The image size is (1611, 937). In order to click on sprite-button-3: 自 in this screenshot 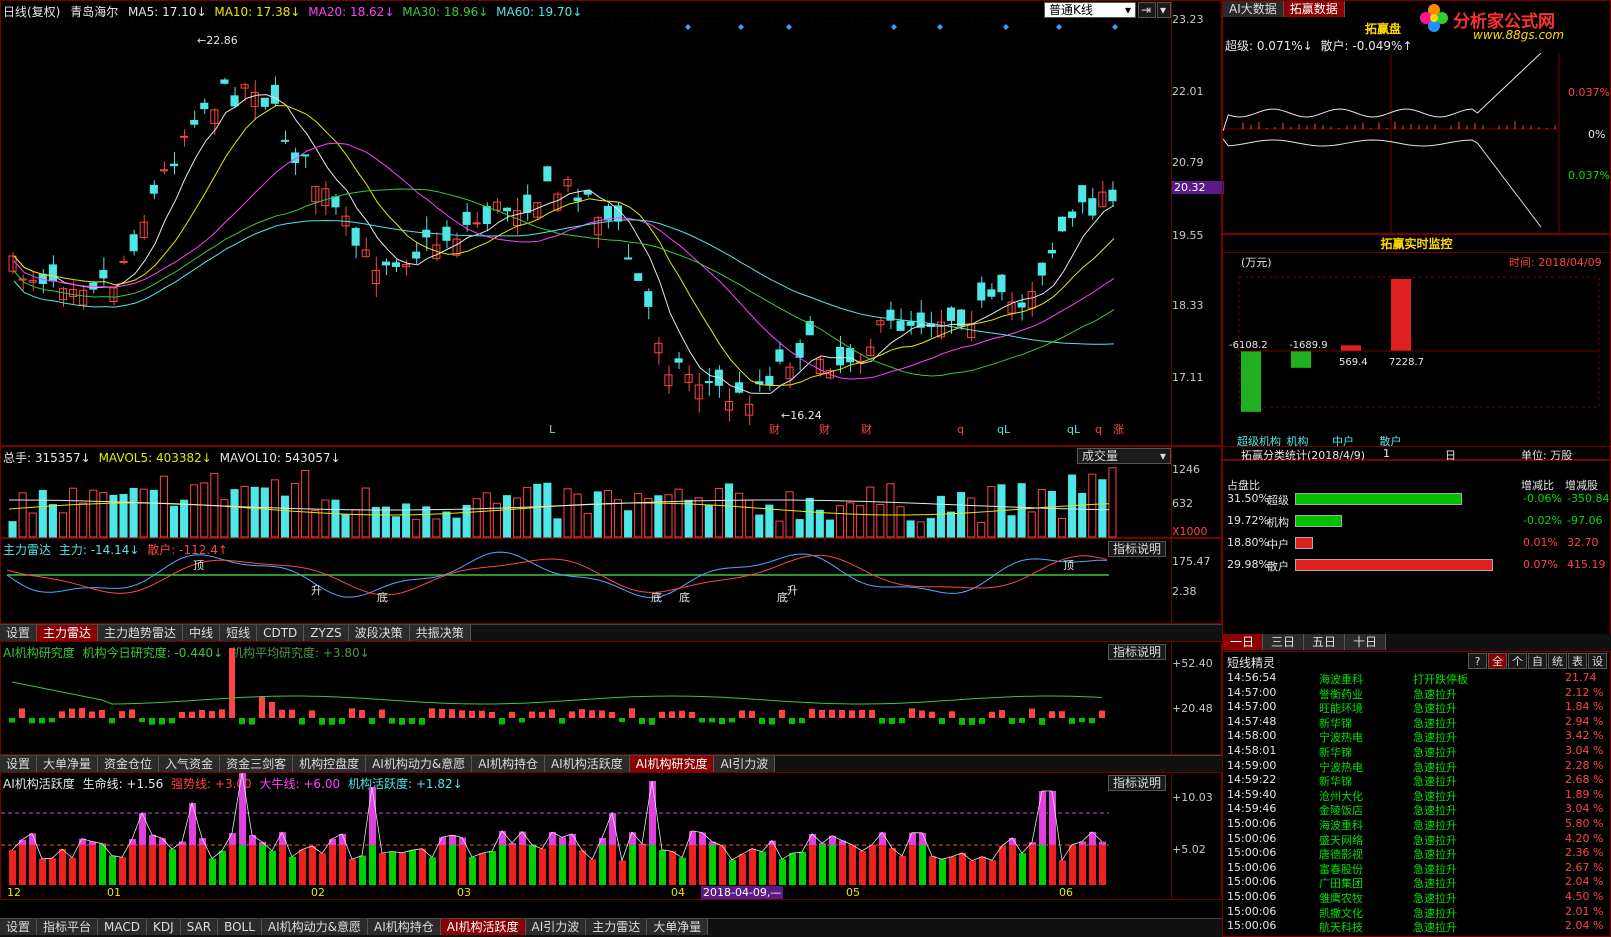, I will do `click(1537, 661)`.